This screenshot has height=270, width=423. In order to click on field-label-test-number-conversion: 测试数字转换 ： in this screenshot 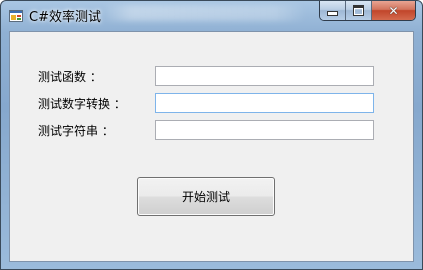, I will do `click(82, 104)`.